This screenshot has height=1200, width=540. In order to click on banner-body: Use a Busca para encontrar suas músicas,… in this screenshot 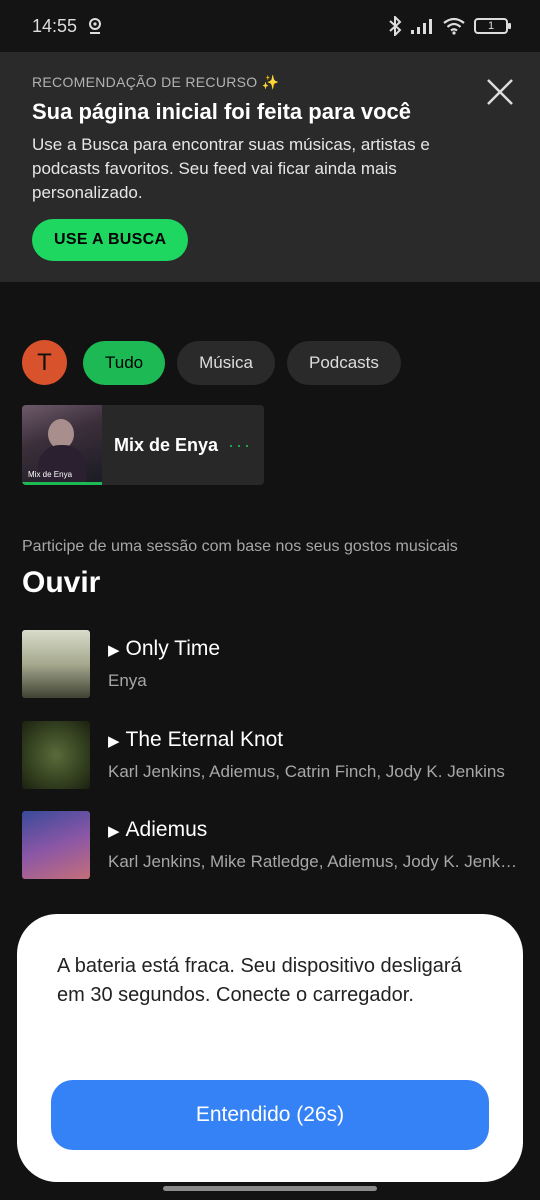, I will do `click(231, 168)`.